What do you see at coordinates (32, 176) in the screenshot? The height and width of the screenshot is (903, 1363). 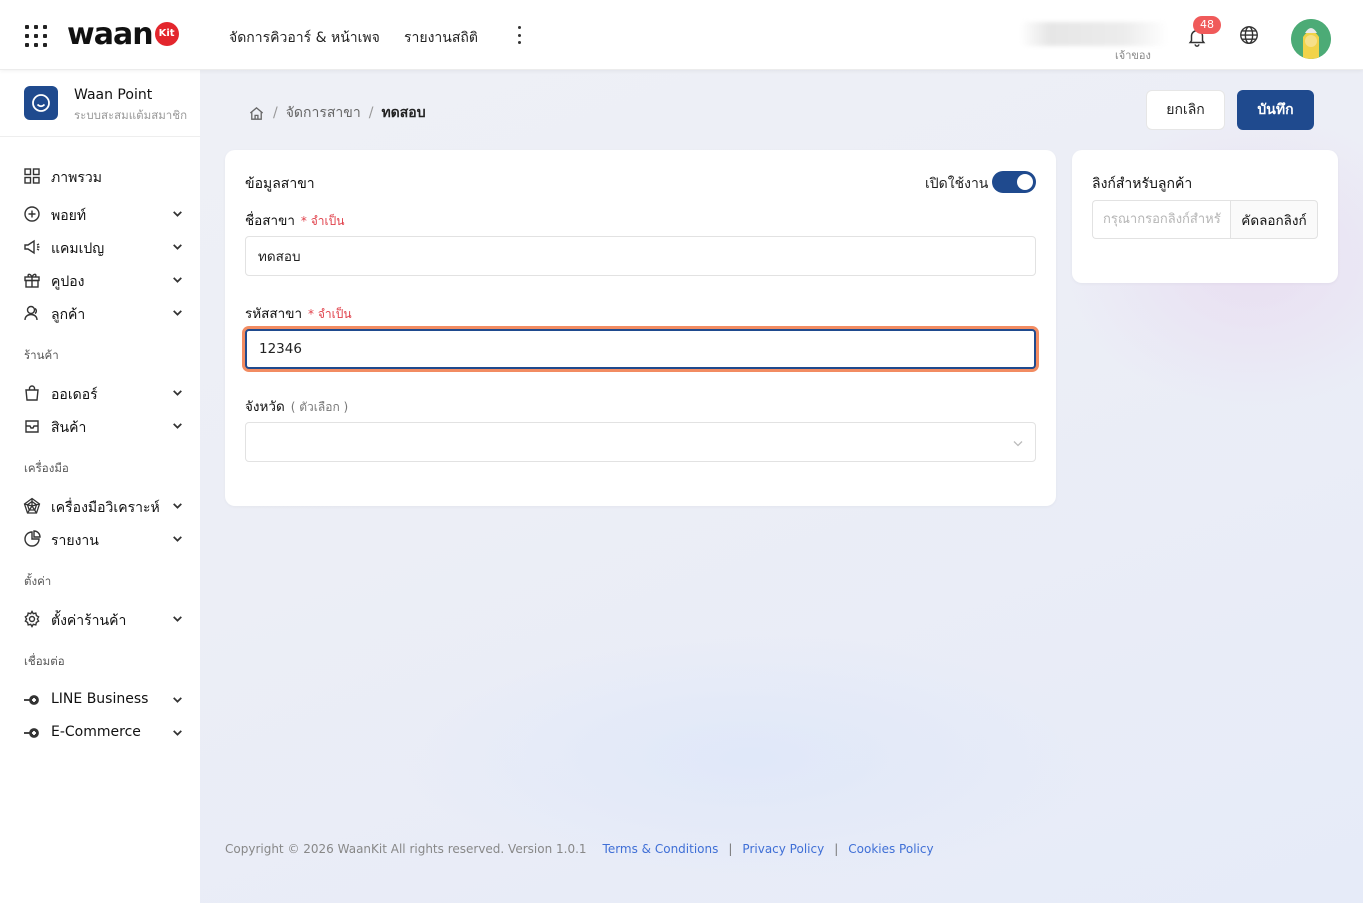 I see `grid-icon` at bounding box center [32, 176].